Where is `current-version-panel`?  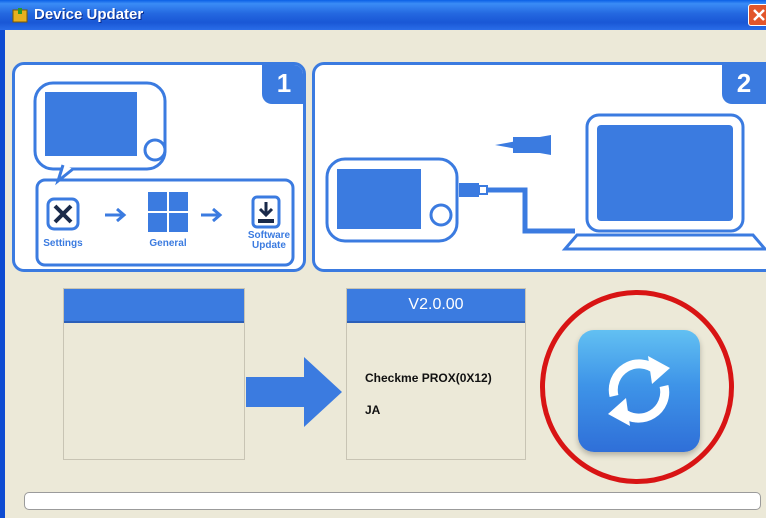 current-version-panel is located at coordinates (154, 374).